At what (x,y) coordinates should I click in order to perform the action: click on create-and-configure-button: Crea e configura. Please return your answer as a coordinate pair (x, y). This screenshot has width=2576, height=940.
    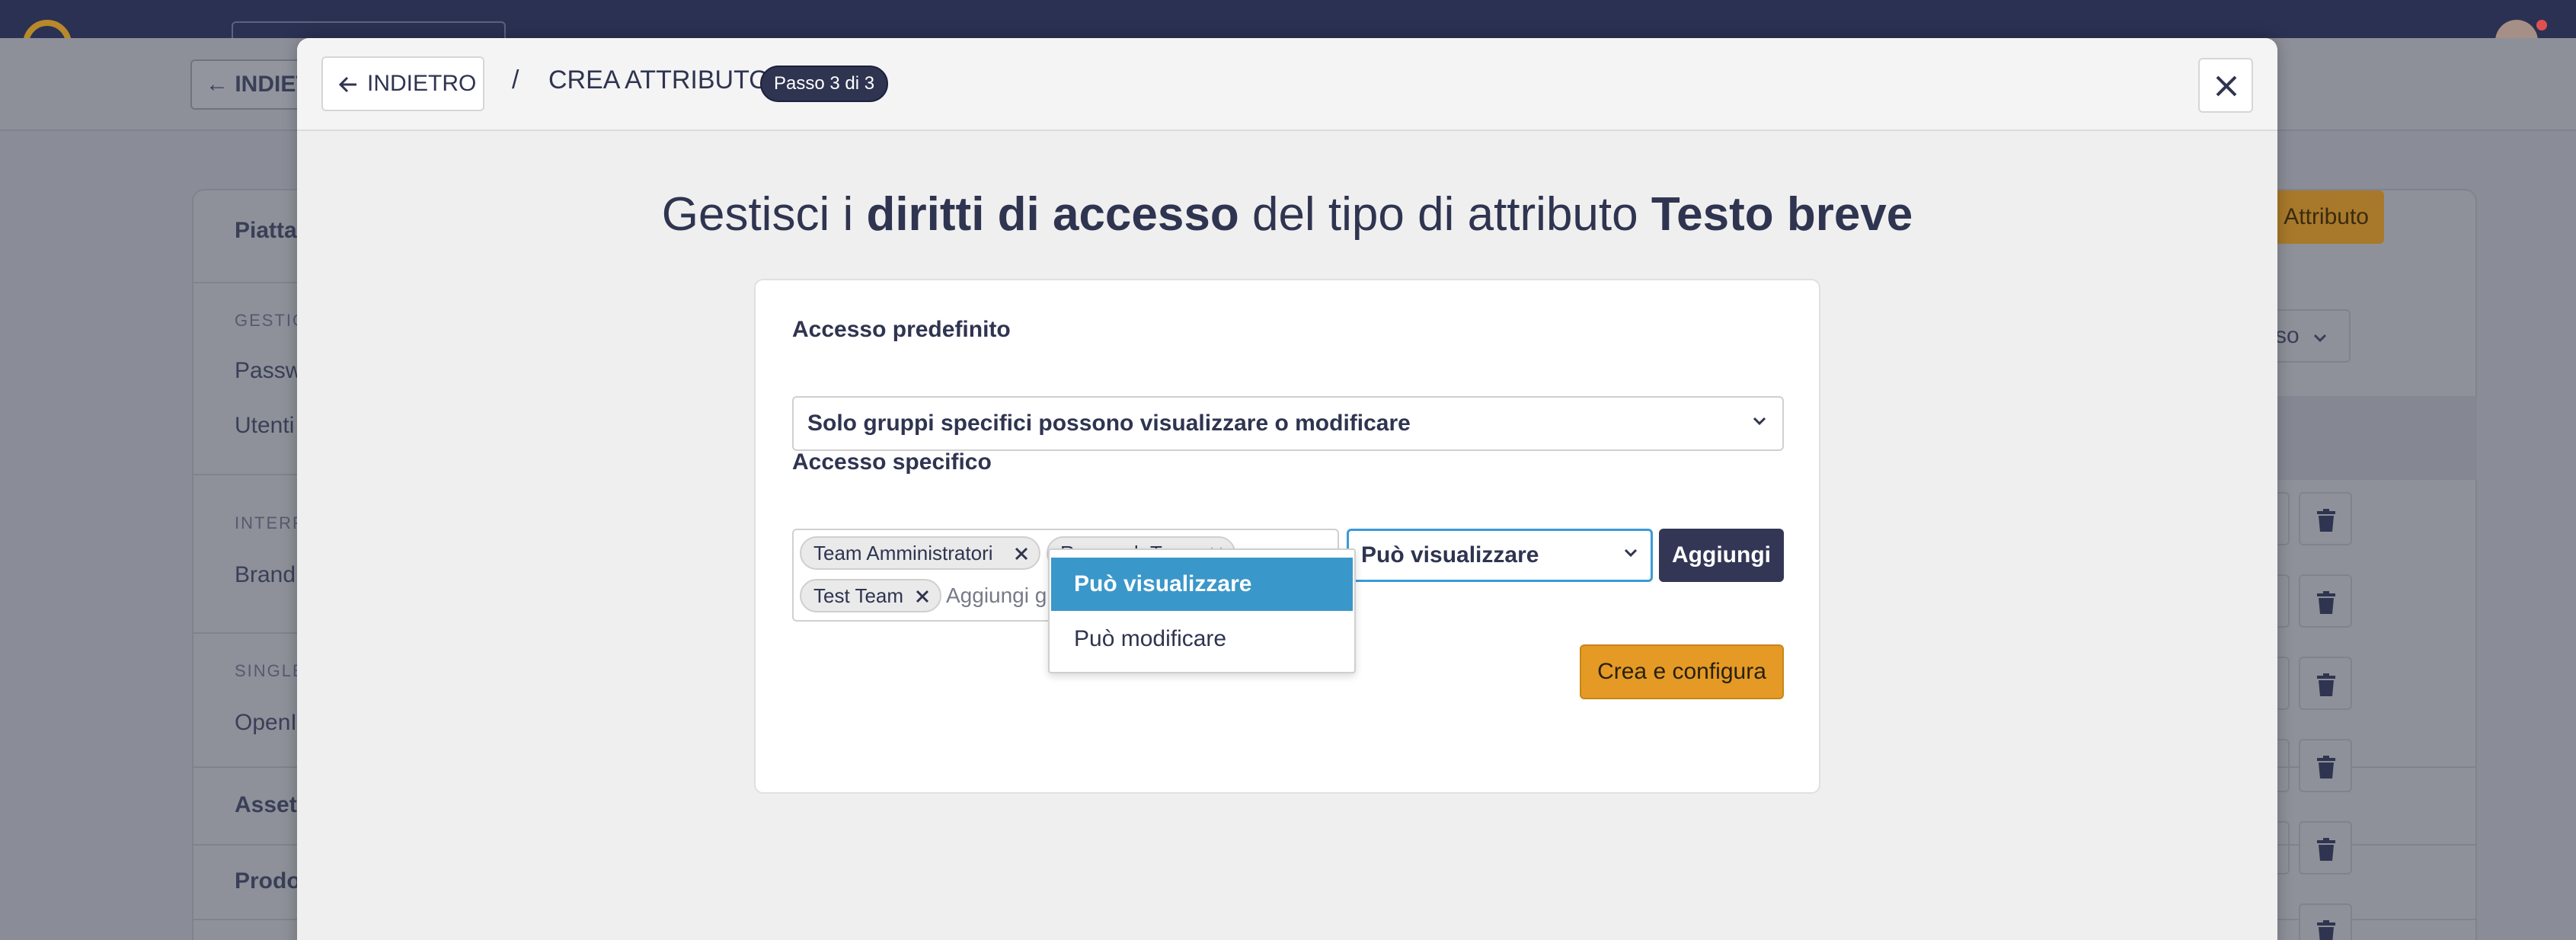
    Looking at the image, I should click on (1682, 671).